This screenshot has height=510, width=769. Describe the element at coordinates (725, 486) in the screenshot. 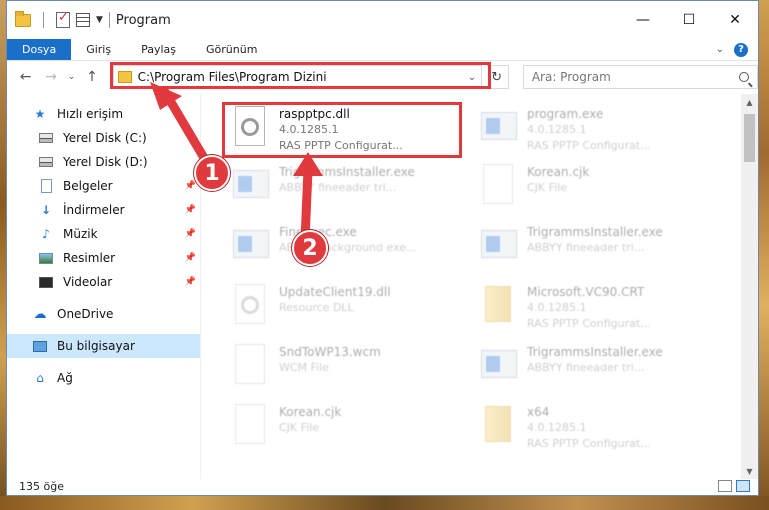

I see `details-view-icon` at that location.